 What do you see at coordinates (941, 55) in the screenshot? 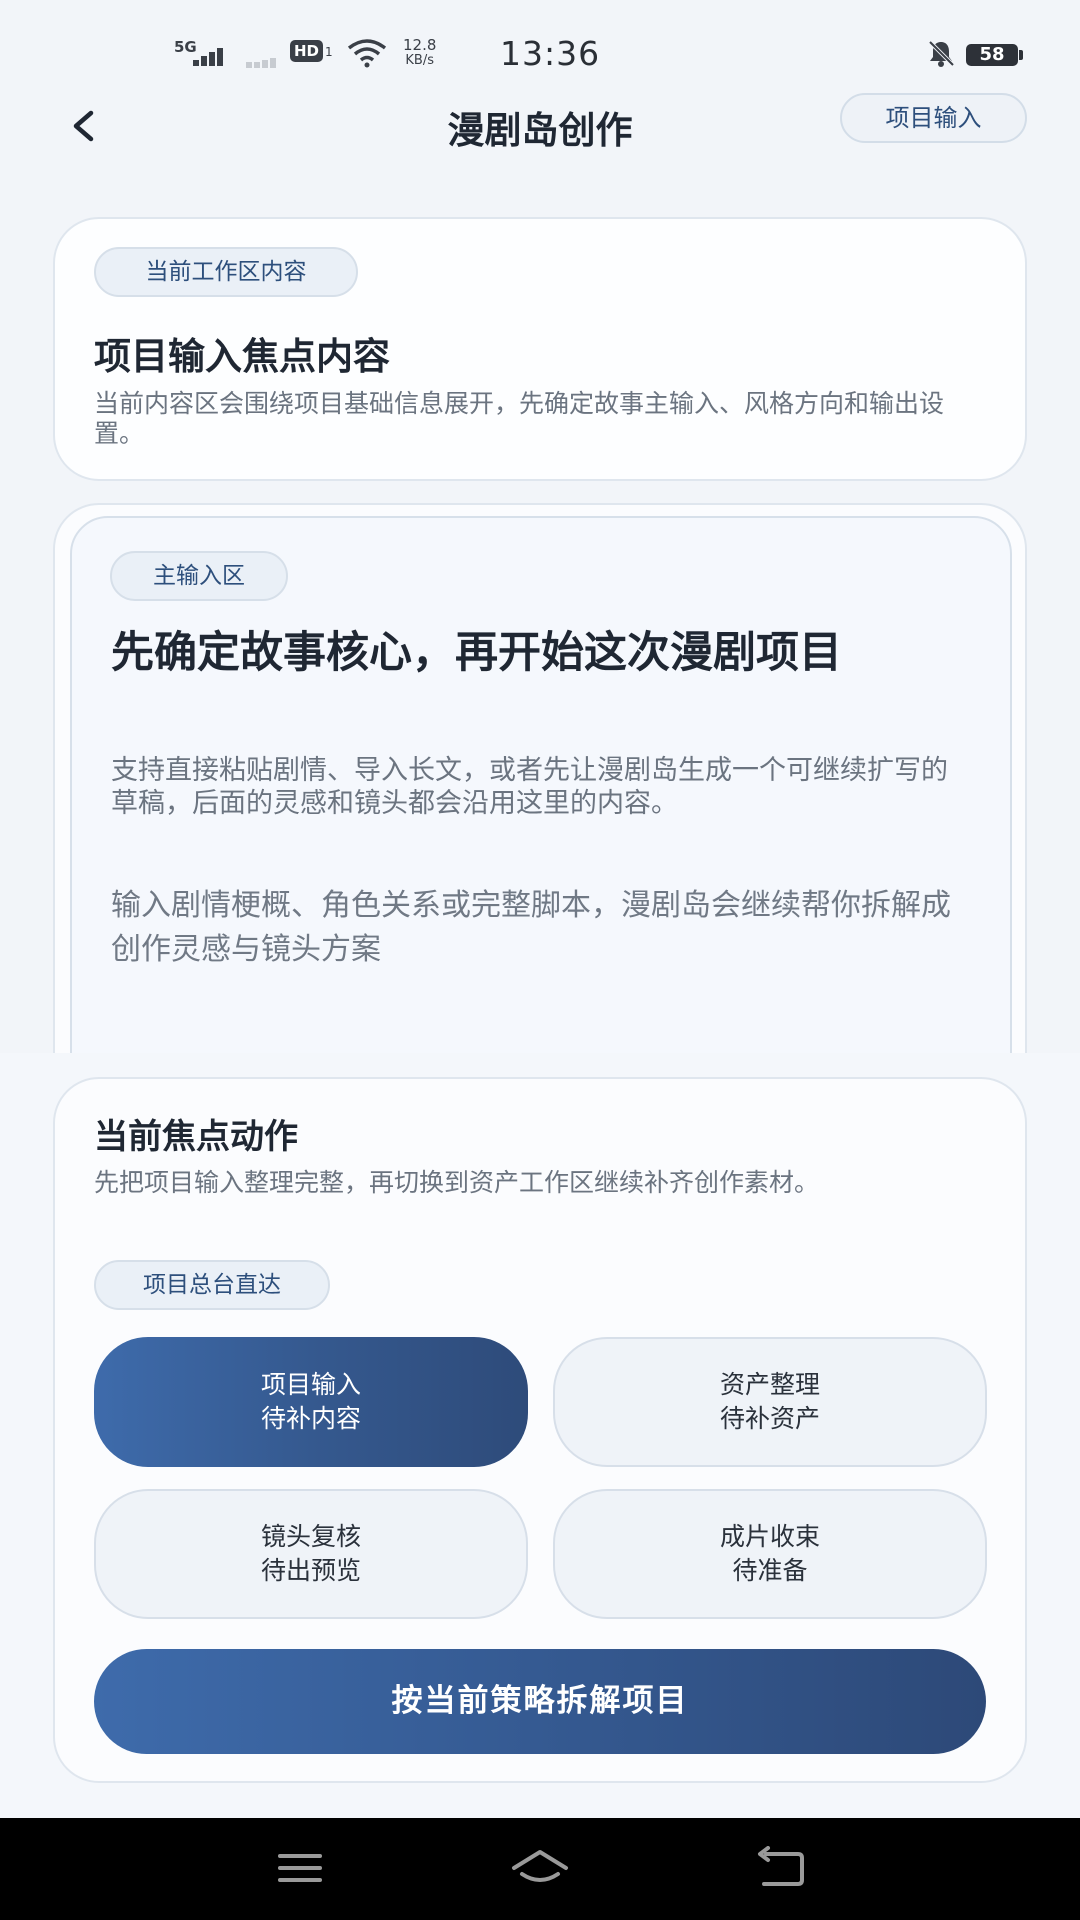
I see `bell-off-icon` at bounding box center [941, 55].